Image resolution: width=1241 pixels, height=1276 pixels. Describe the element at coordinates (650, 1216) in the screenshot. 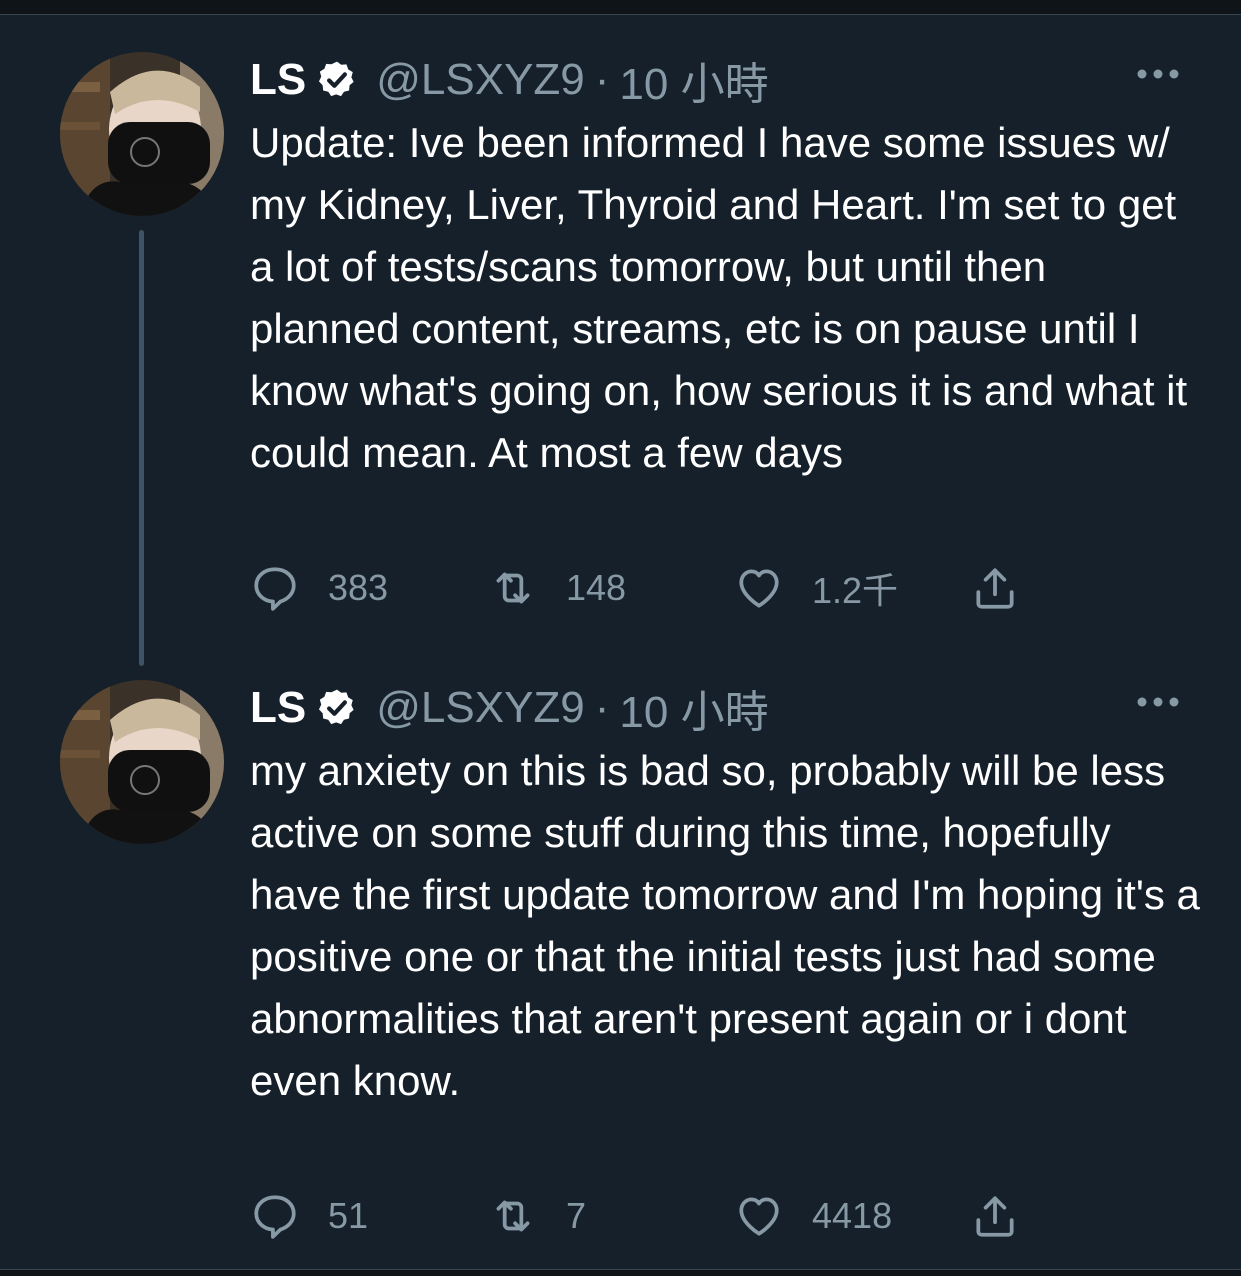

I see `tweet-actions: 51 7 4418` at that location.